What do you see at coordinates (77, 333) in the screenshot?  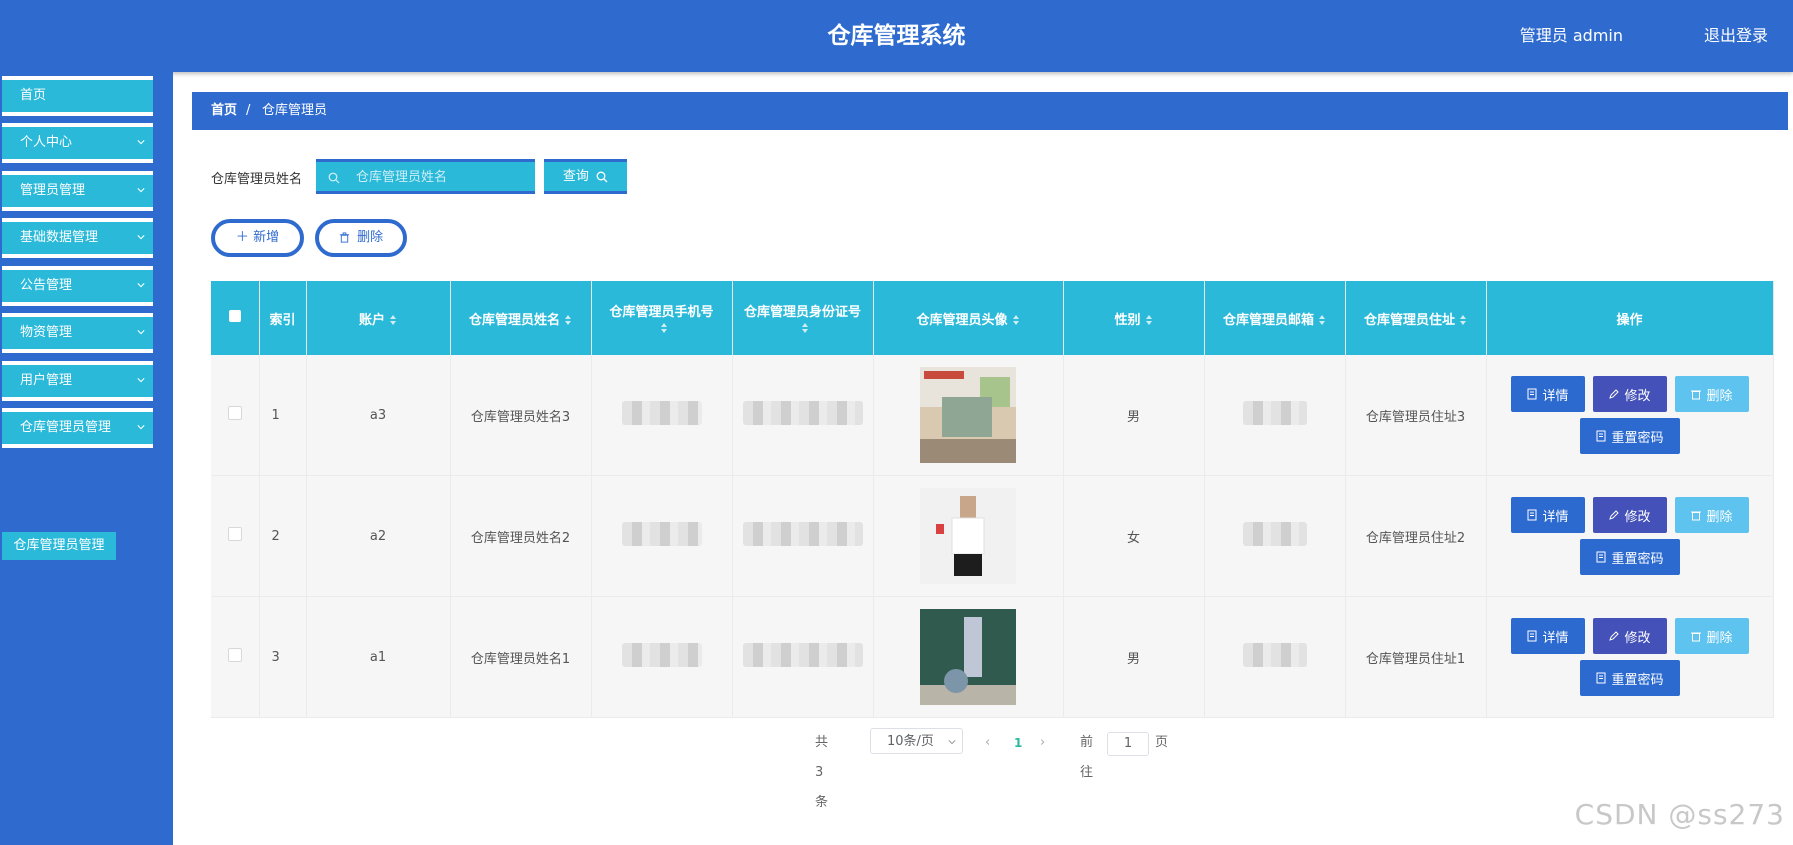 I see `sidebar-item-materials: 物资管理` at bounding box center [77, 333].